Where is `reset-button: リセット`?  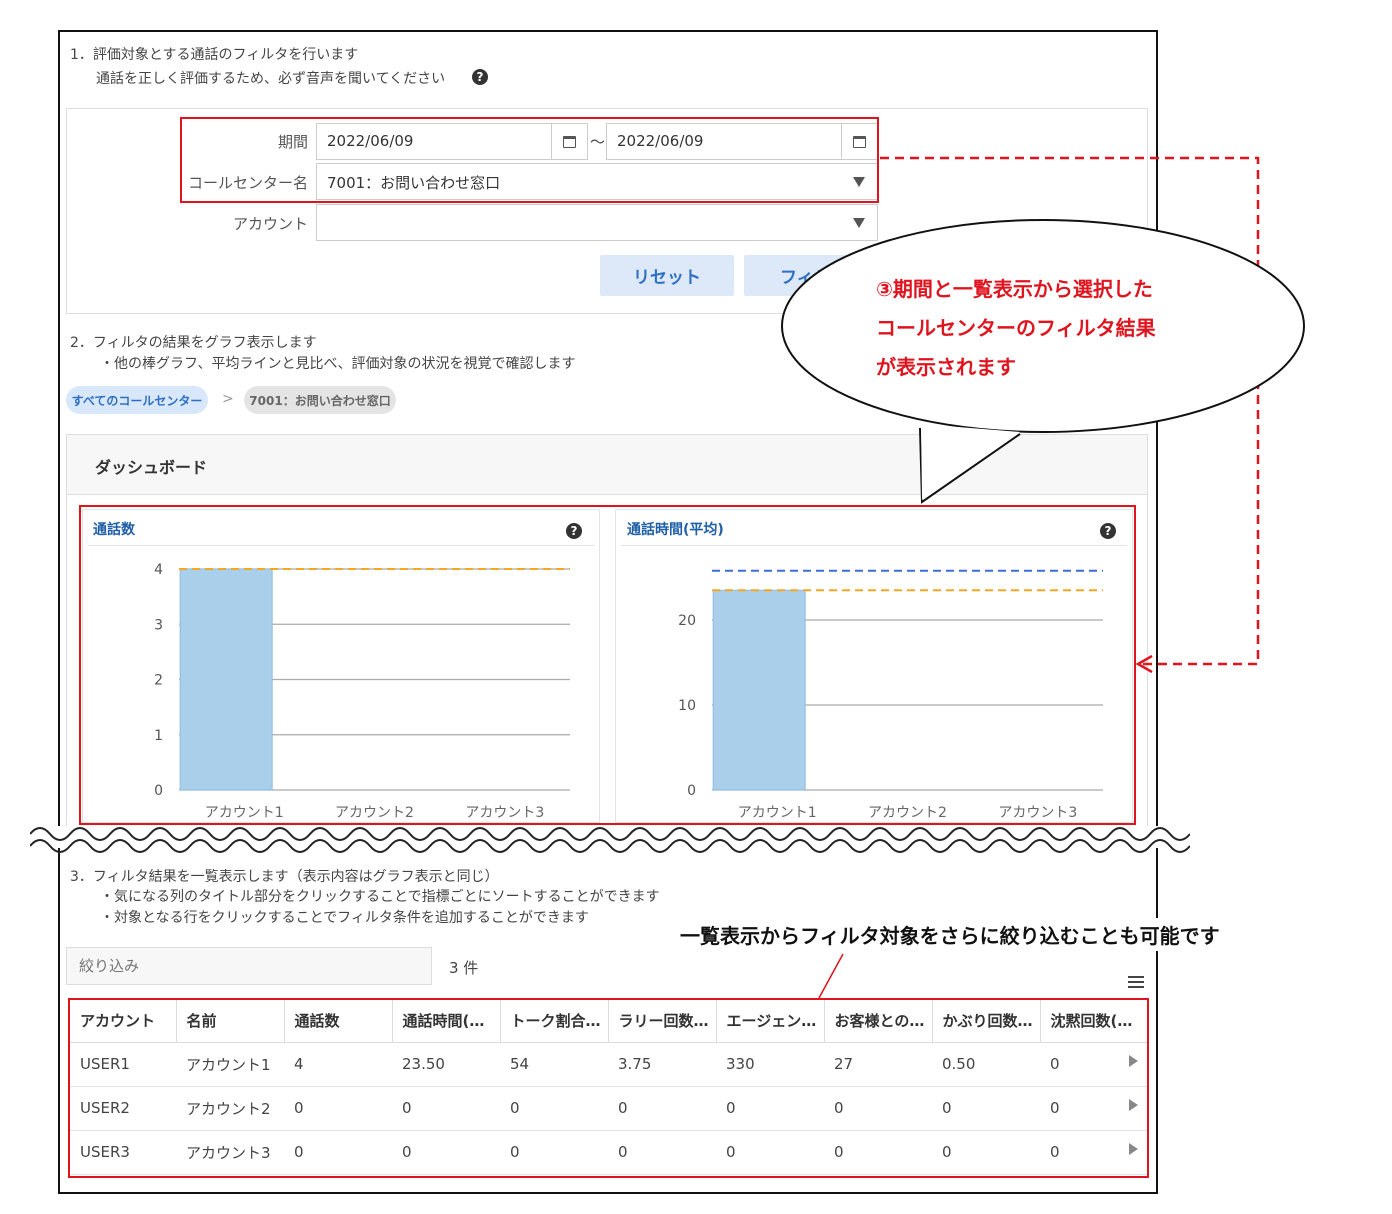 reset-button: リセット is located at coordinates (667, 275).